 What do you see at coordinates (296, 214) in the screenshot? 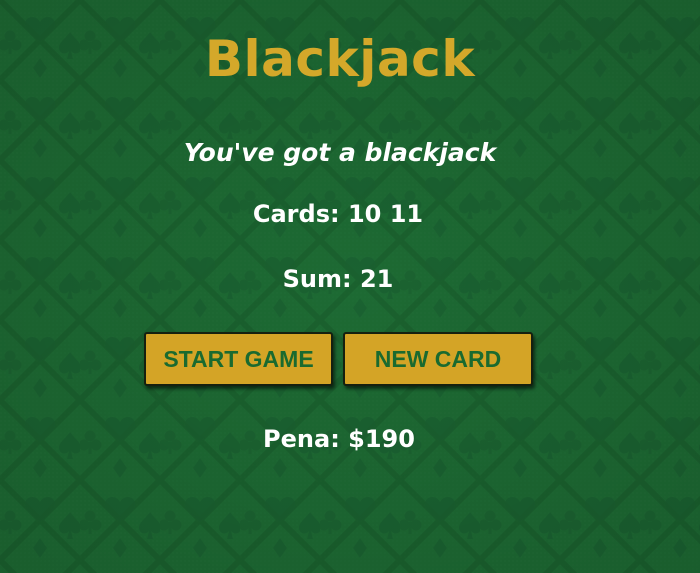
I see `cards-label: Cards:` at bounding box center [296, 214].